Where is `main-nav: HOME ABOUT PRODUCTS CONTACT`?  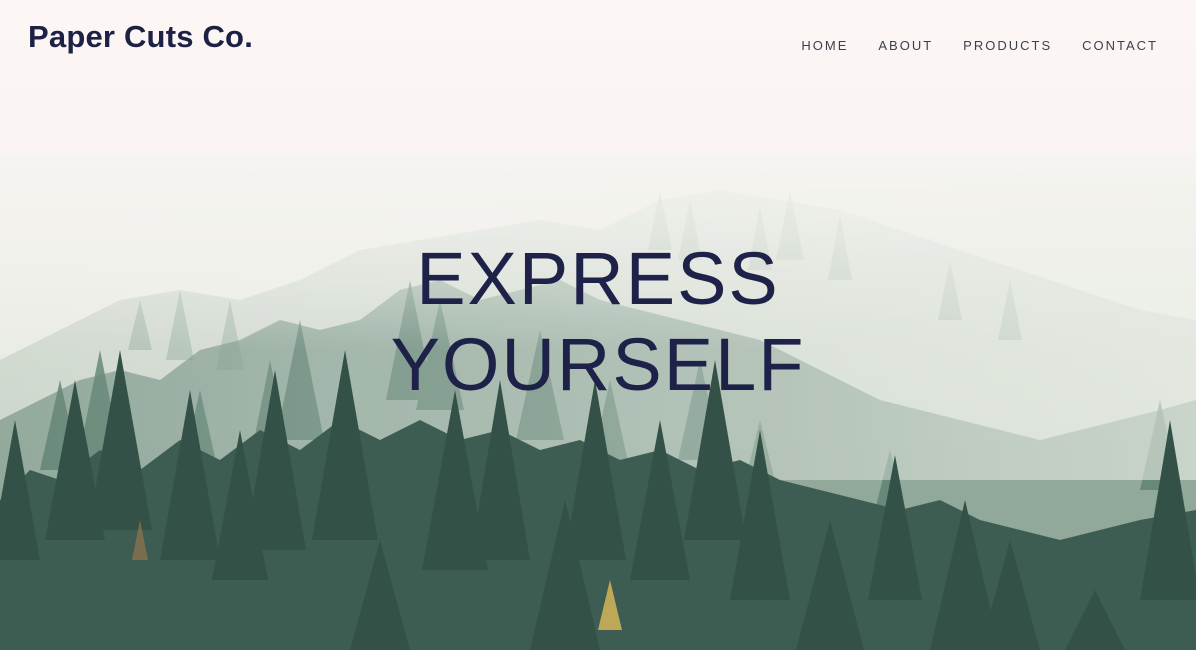
main-nav: HOME ABOUT PRODUCTS CONTACT is located at coordinates (964, 45).